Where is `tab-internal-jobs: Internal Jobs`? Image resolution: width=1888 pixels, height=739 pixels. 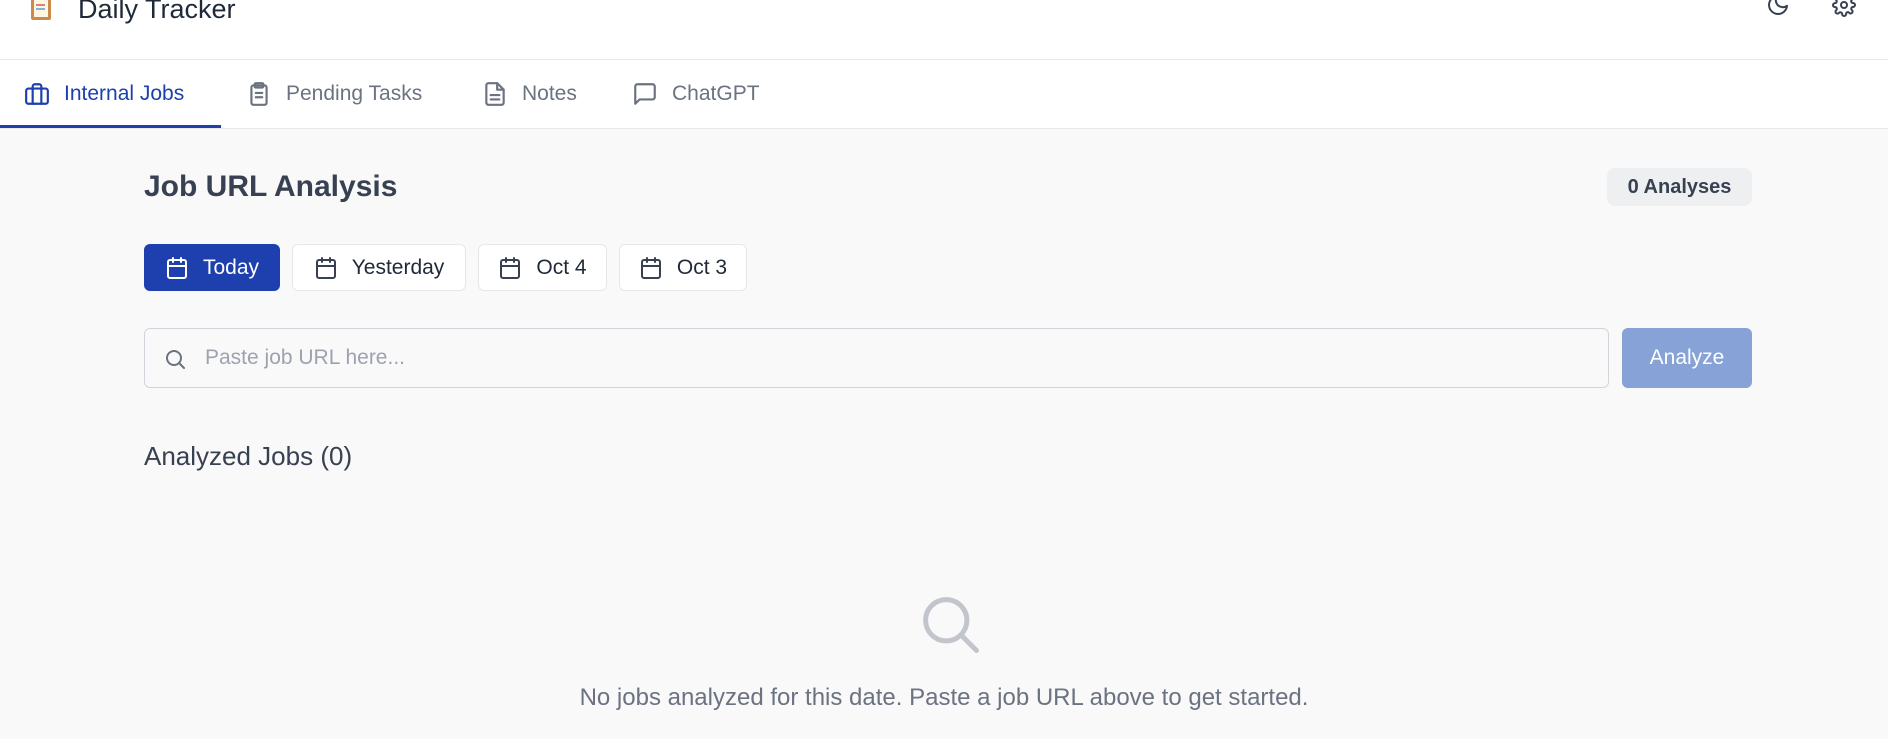 tab-internal-jobs: Internal Jobs is located at coordinates (104, 94).